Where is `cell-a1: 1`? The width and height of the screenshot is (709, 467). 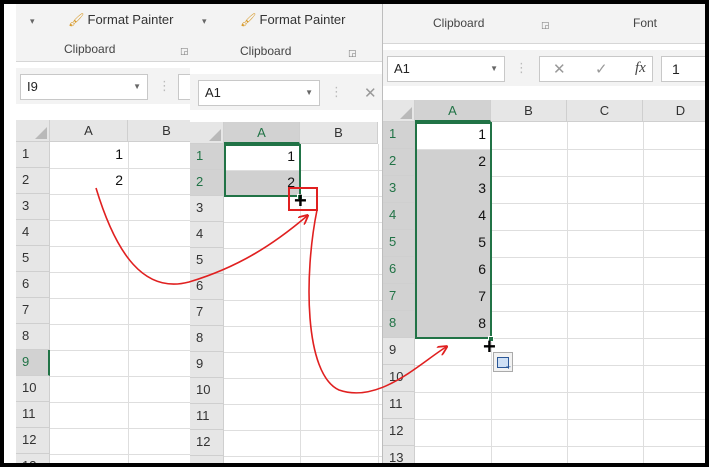 cell-a1: 1 is located at coordinates (89, 155).